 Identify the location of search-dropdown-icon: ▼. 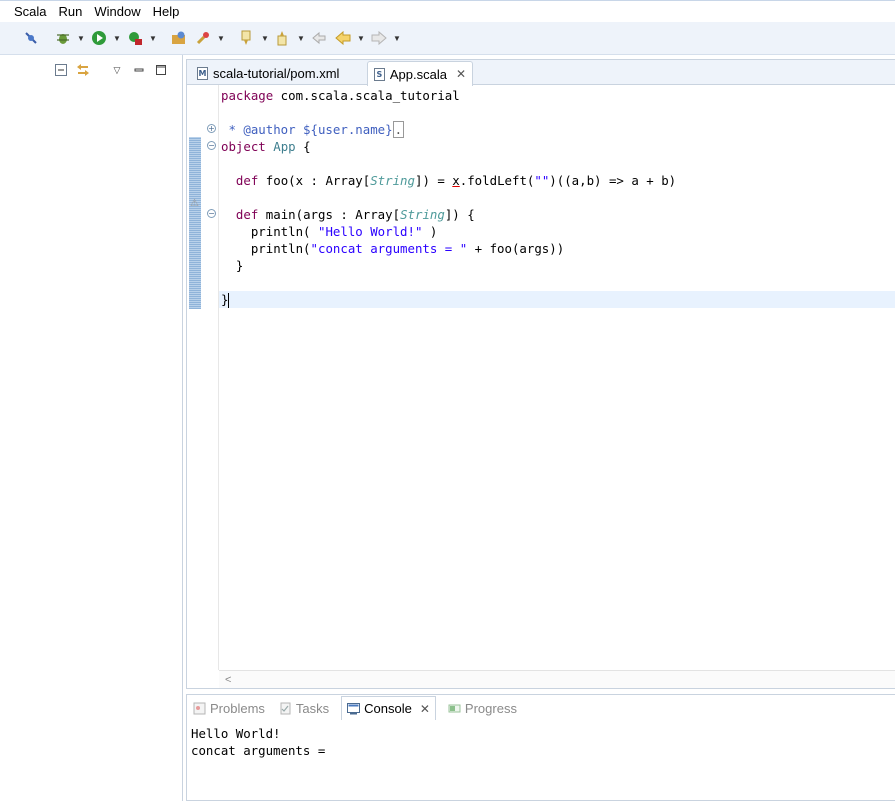
(221, 38).